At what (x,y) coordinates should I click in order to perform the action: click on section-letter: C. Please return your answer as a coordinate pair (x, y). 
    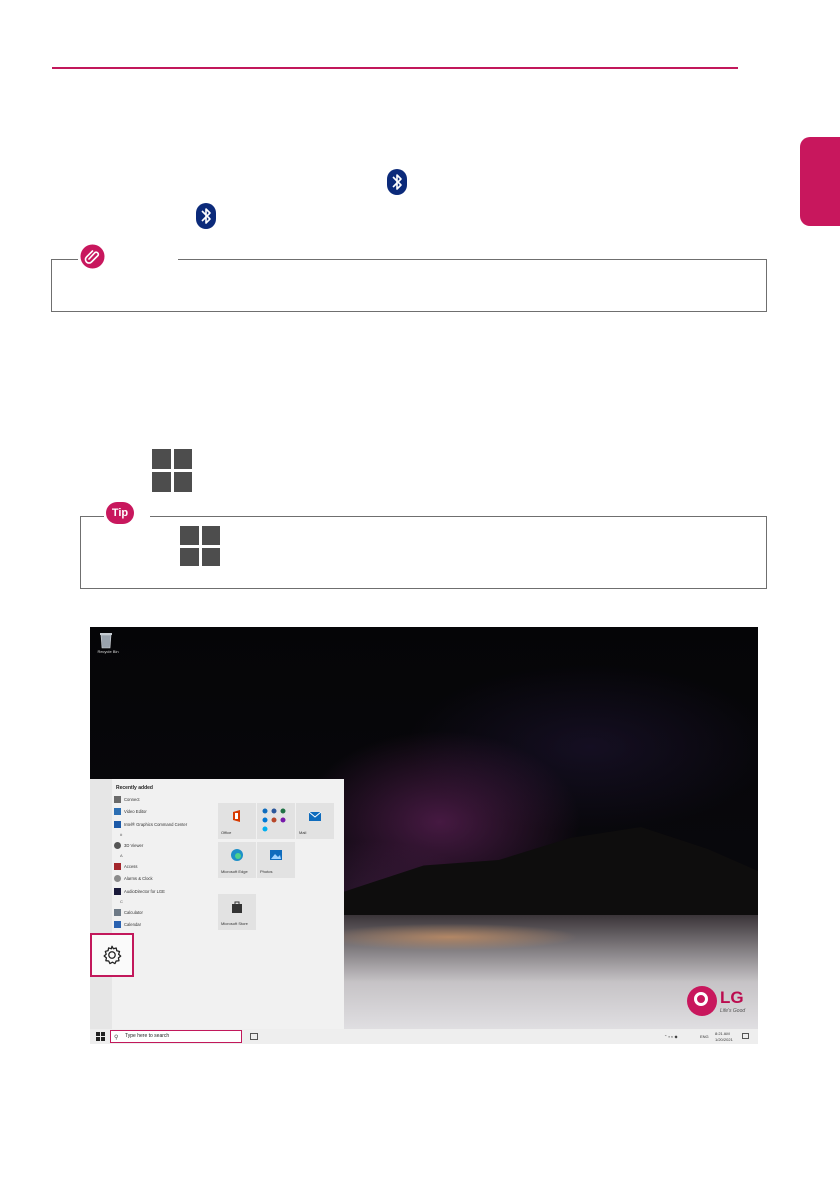
    Looking at the image, I should click on (164, 902).